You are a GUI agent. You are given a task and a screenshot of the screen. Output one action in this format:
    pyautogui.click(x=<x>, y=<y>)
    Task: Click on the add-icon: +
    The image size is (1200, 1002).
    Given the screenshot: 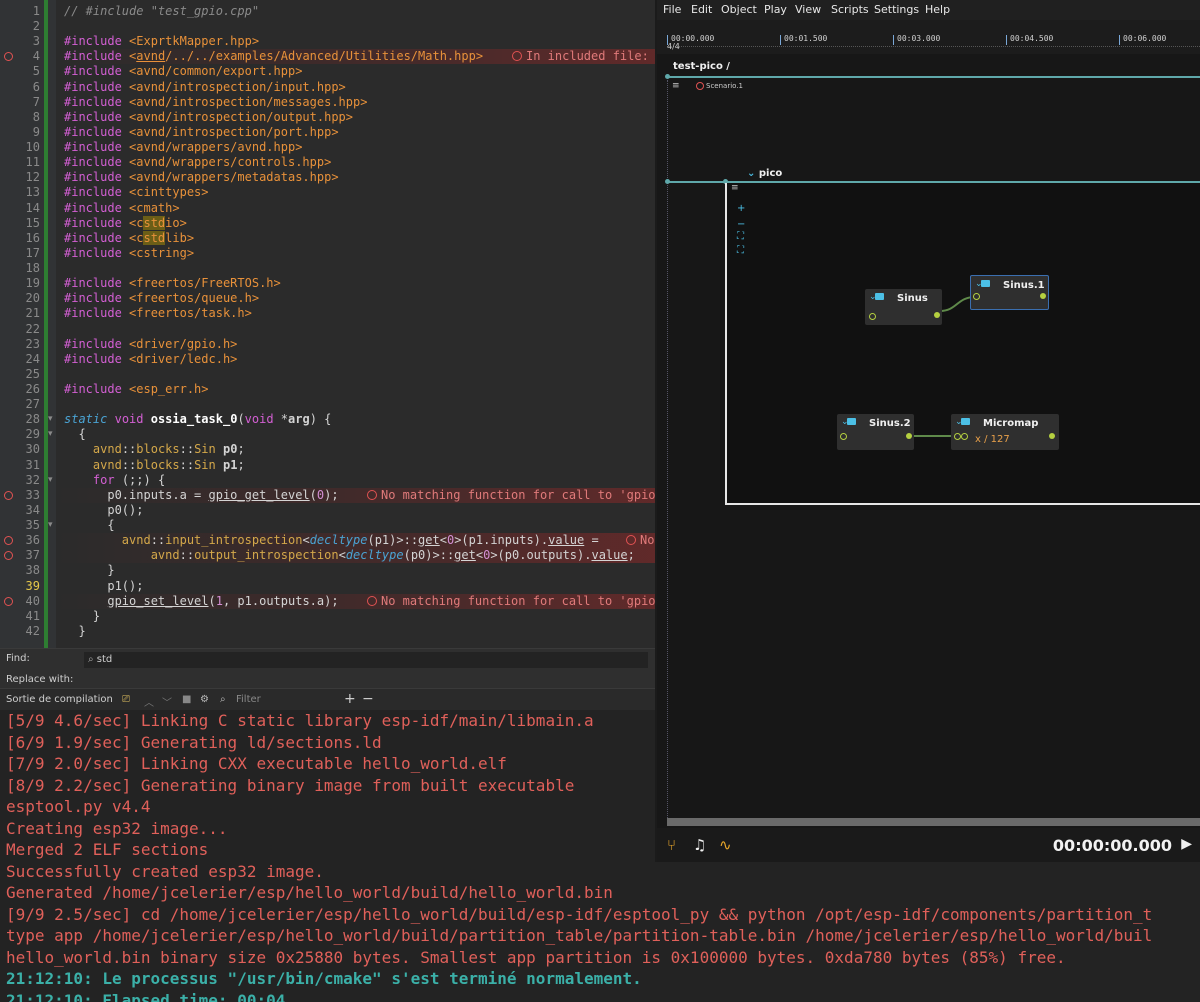 What is the action you would take?
    pyautogui.click(x=350, y=699)
    